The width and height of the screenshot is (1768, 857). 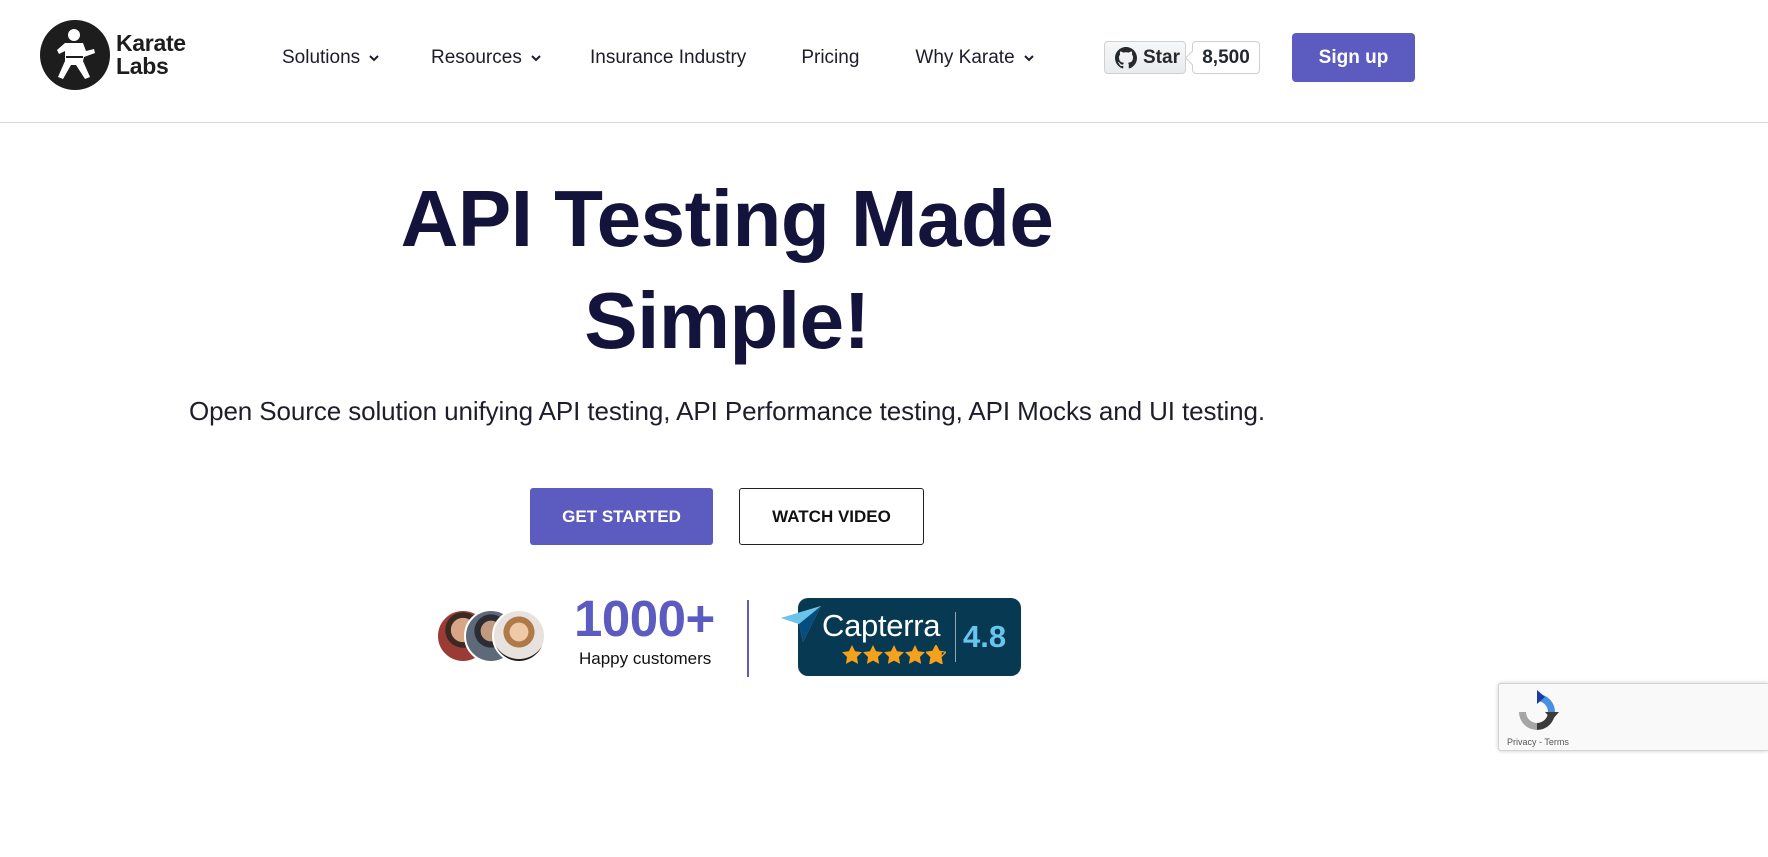 I want to click on nav-item-label: Solutions, so click(x=321, y=57).